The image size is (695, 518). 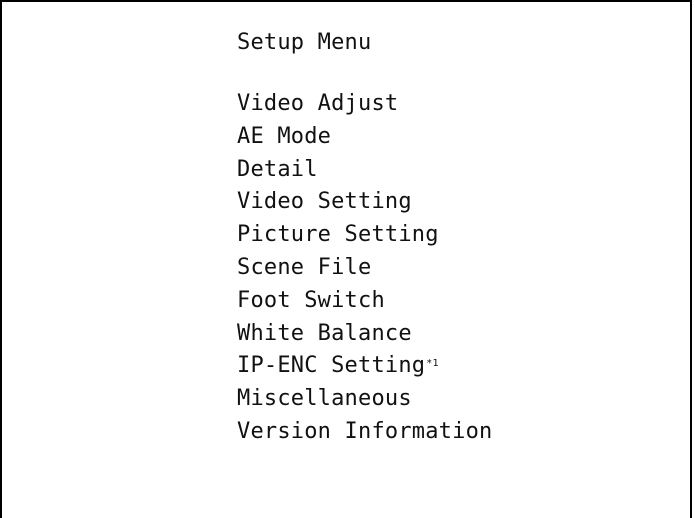 I want to click on menu-item-label: Video Adjust, so click(x=318, y=103).